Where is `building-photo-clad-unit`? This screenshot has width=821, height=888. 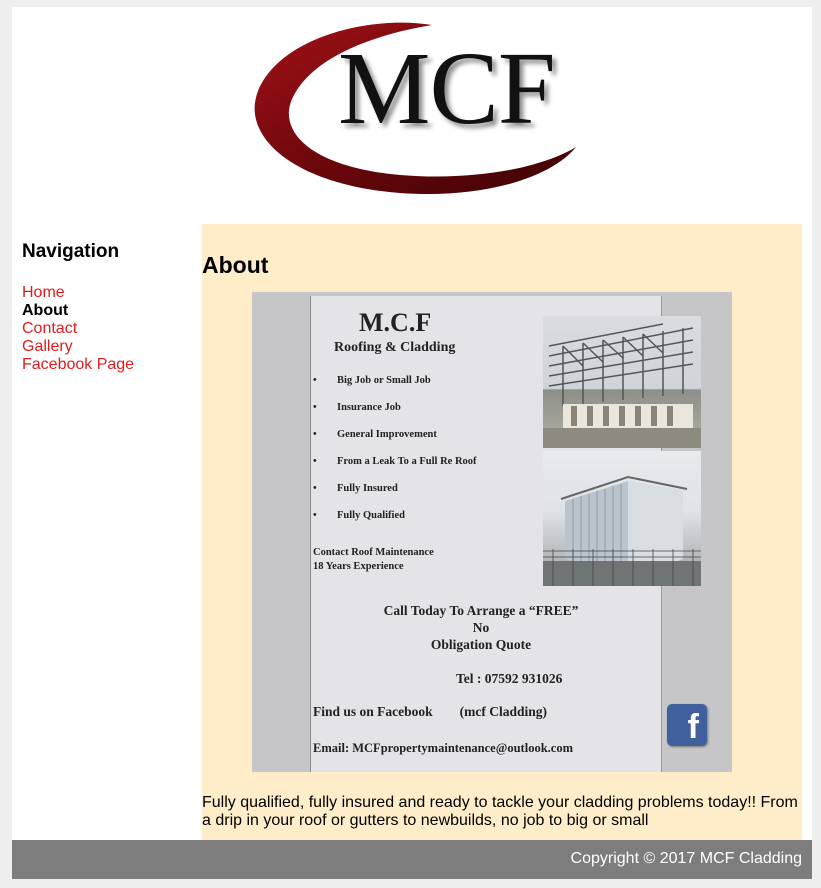
building-photo-clad-unit is located at coordinates (622, 518).